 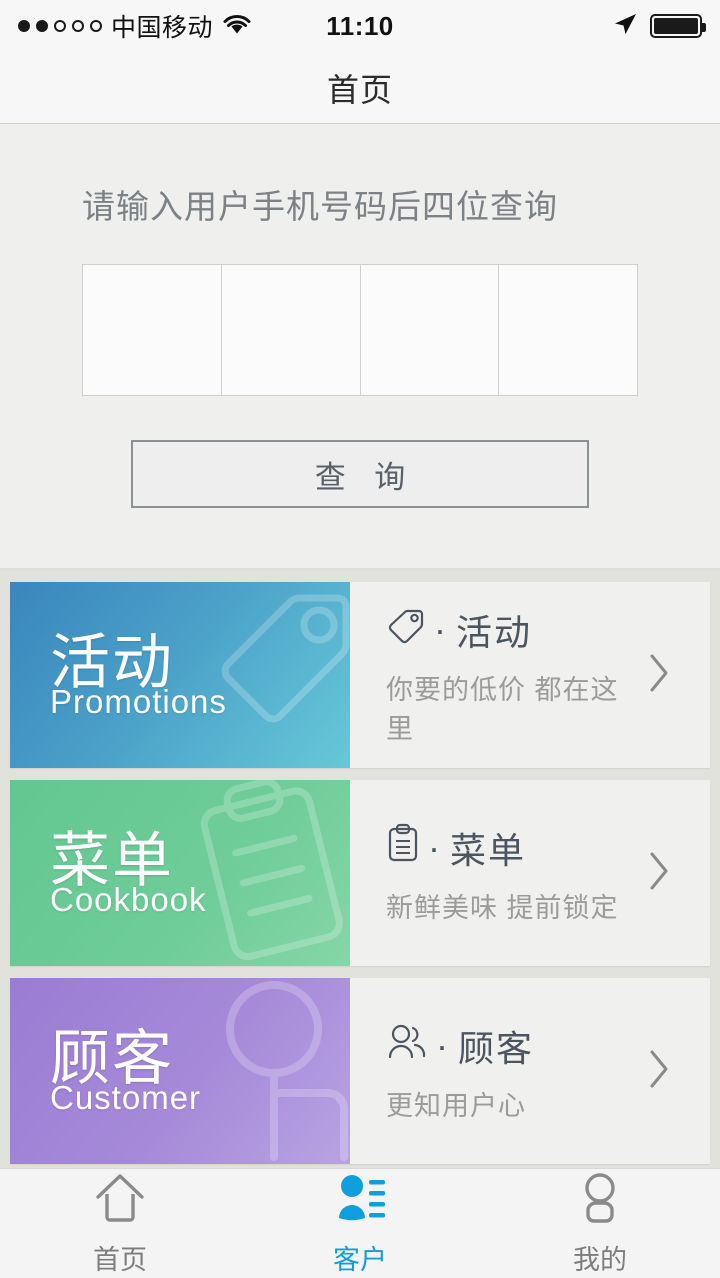 I want to click on home-icon, so click(x=120, y=1201).